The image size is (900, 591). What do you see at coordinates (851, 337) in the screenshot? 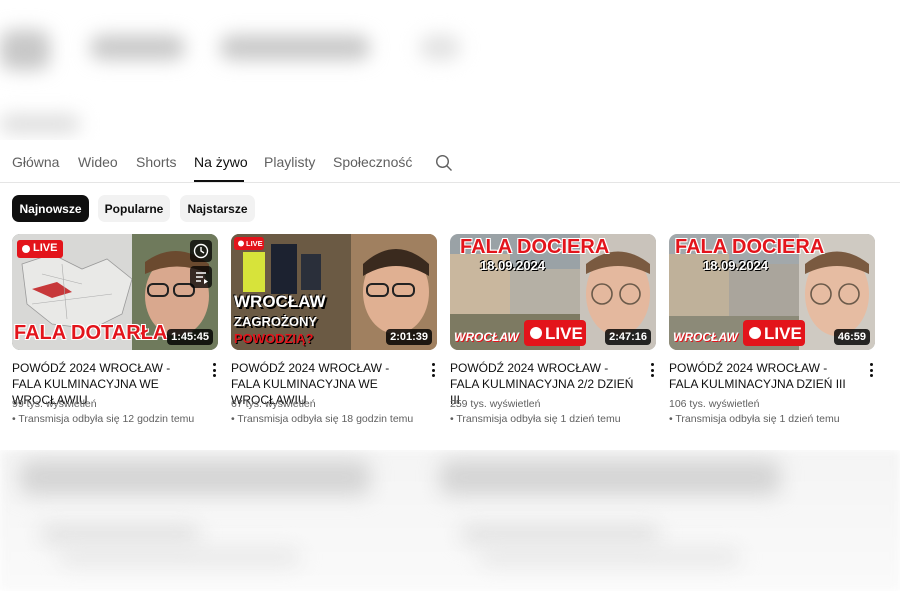
I see `duration-badge: 46:59` at bounding box center [851, 337].